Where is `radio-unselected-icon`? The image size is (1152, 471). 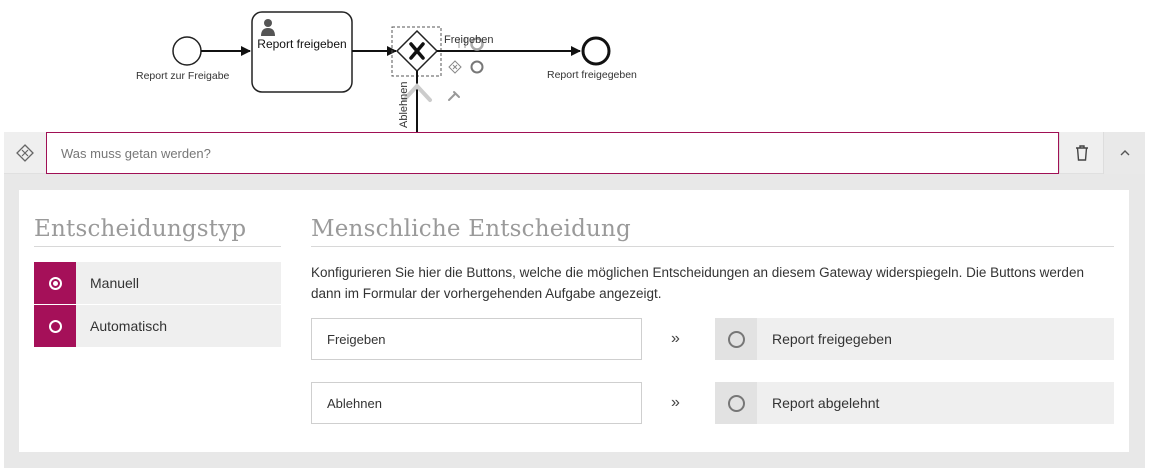 radio-unselected-icon is located at coordinates (55, 326).